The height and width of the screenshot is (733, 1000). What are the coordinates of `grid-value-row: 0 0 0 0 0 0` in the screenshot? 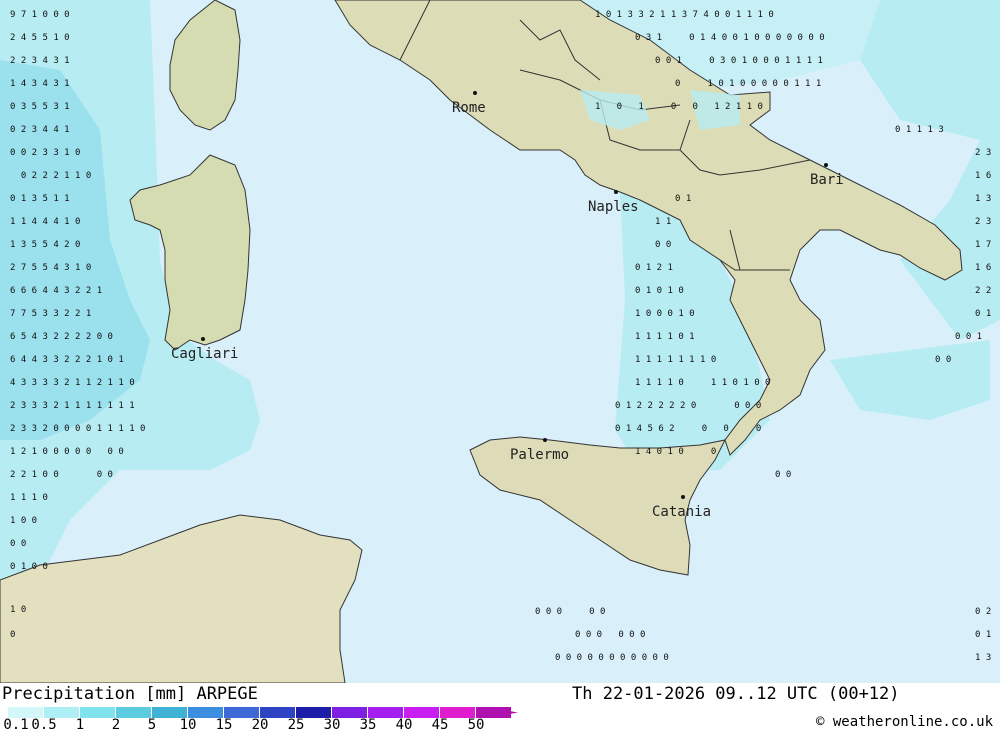 It's located at (610, 635).